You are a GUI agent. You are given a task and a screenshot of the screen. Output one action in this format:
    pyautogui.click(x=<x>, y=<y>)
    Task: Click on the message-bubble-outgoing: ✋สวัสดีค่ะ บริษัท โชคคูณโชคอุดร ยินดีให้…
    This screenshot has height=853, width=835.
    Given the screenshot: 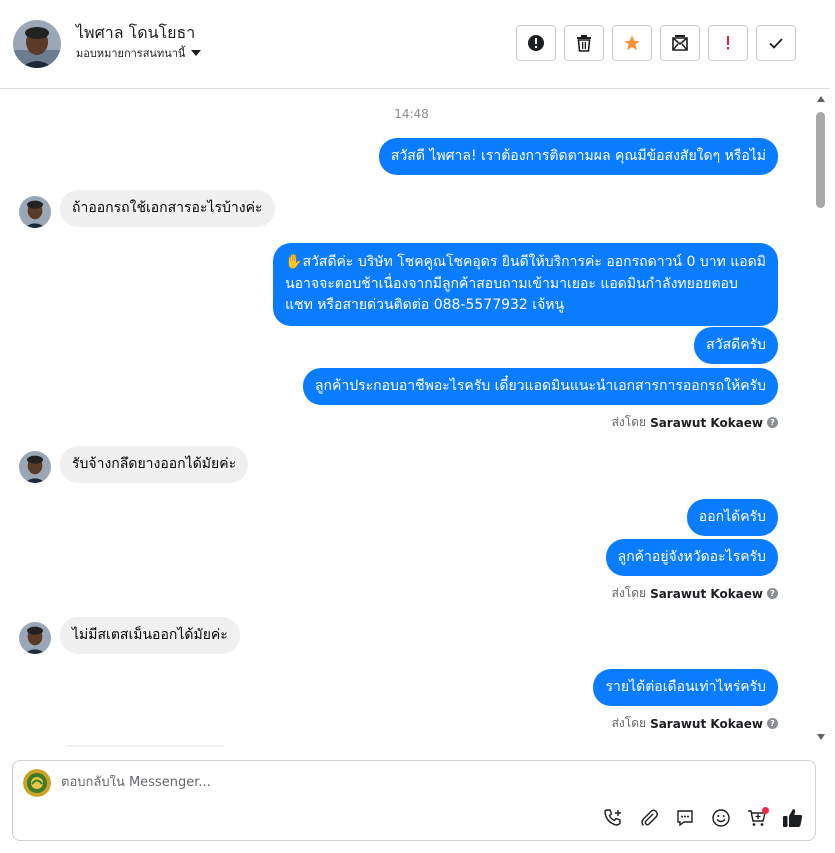 What is the action you would take?
    pyautogui.click(x=525, y=284)
    